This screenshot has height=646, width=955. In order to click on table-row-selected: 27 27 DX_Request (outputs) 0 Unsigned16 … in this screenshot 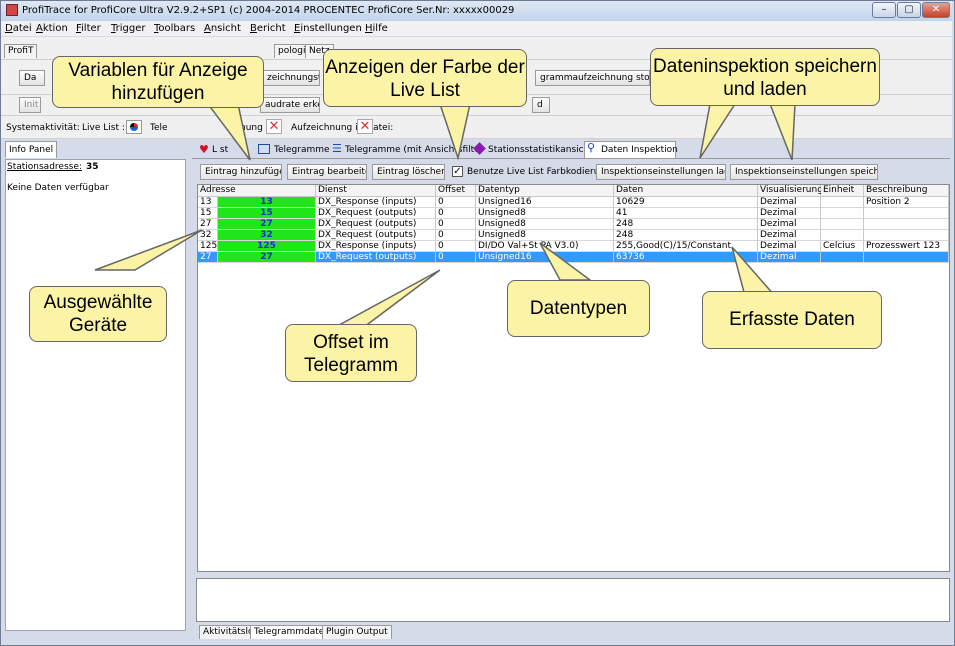, I will do `click(573, 257)`.